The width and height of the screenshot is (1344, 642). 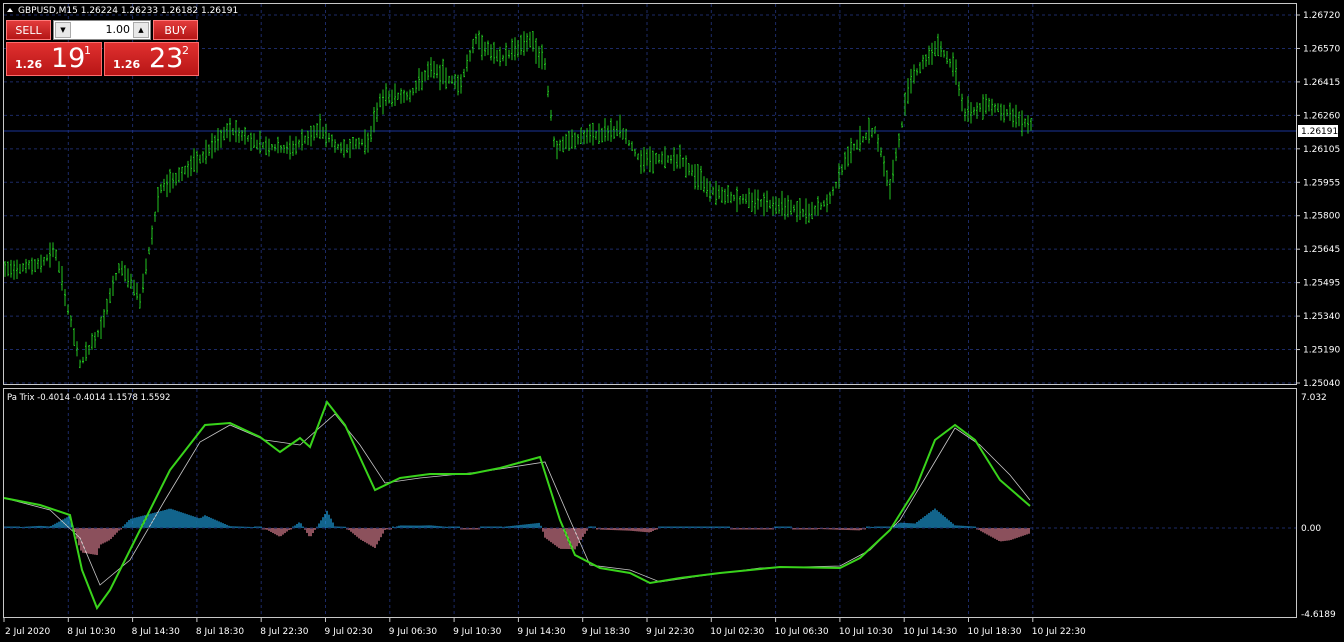 What do you see at coordinates (87, 50) in the screenshot?
I see `sell-price-point: 1` at bounding box center [87, 50].